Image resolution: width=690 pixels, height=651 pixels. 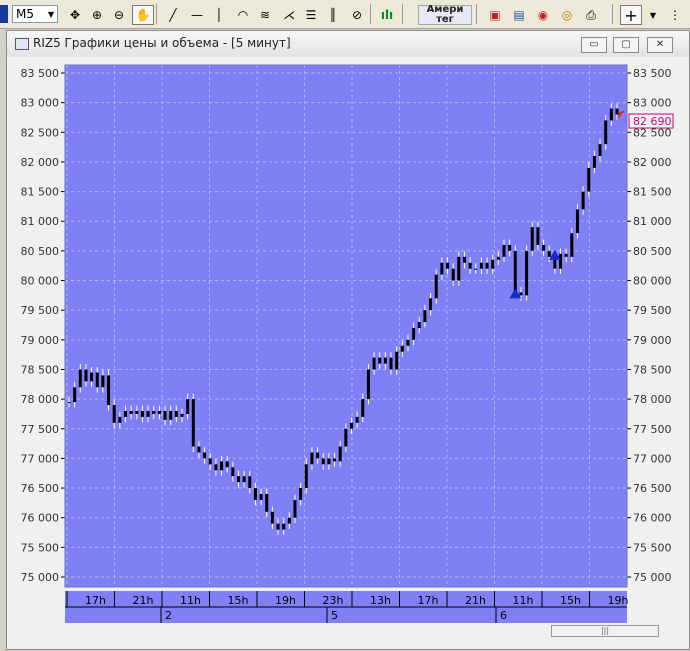 I want to click on zoom-out-icon: ⊖, so click(x=119, y=15).